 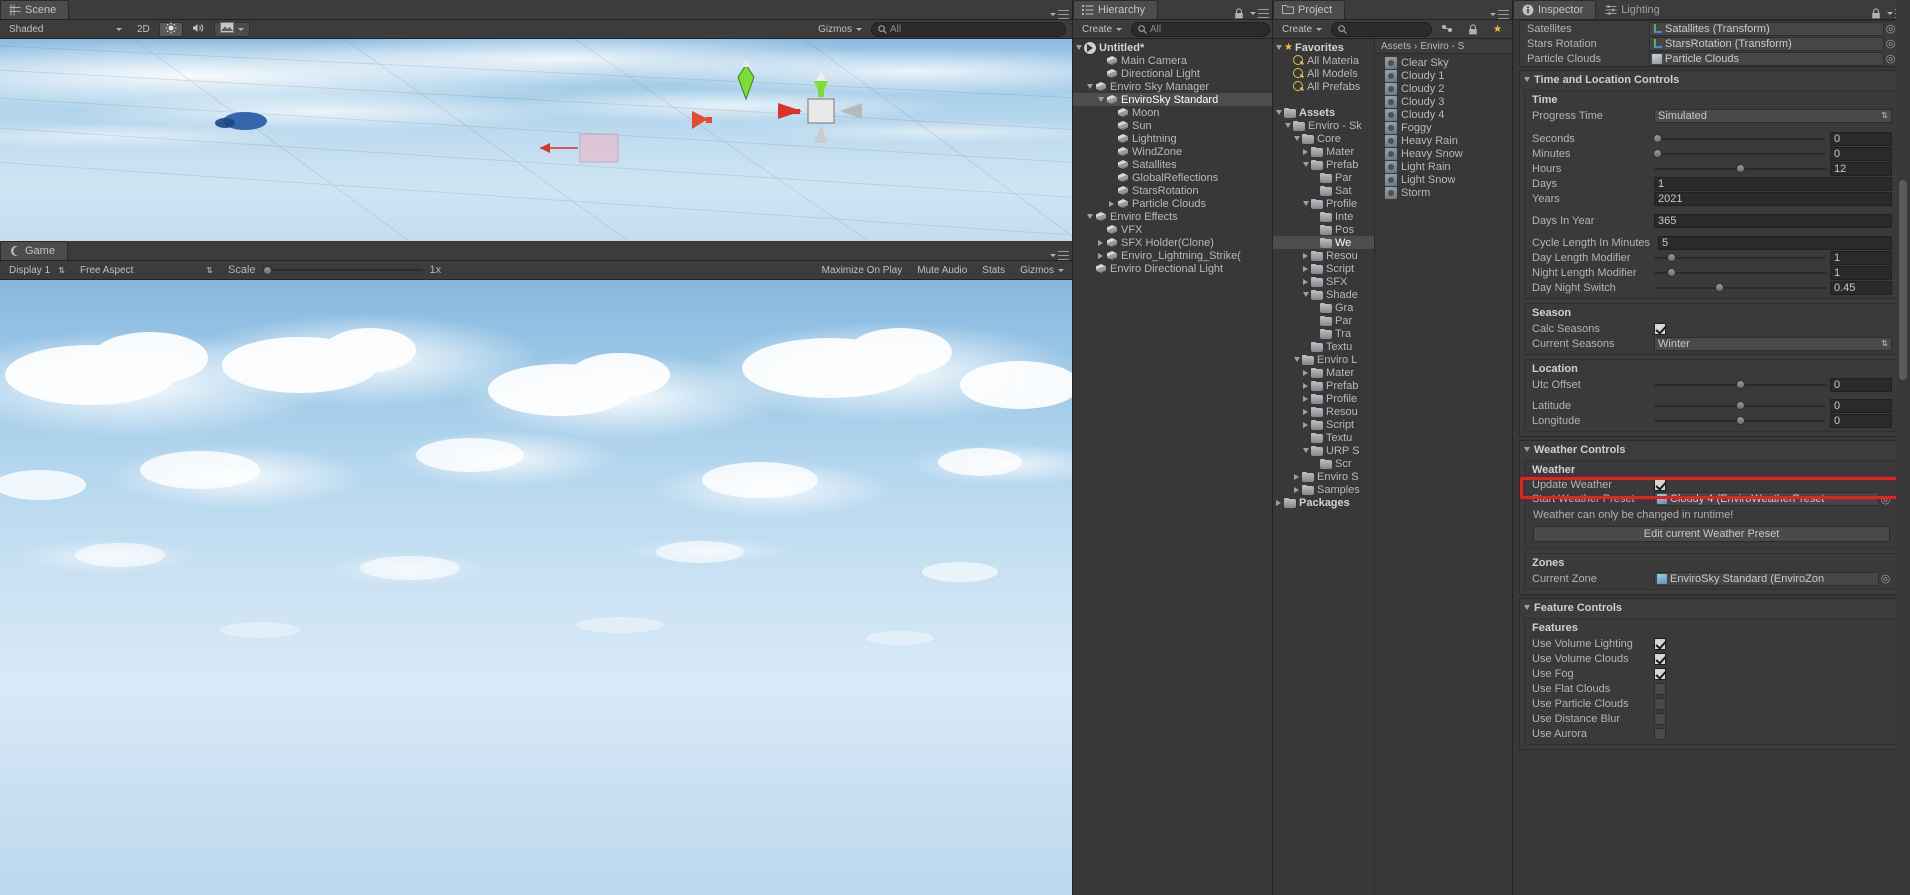 What do you see at coordinates (1173, 47) in the screenshot?
I see `hierarchy-item: Untitled*` at bounding box center [1173, 47].